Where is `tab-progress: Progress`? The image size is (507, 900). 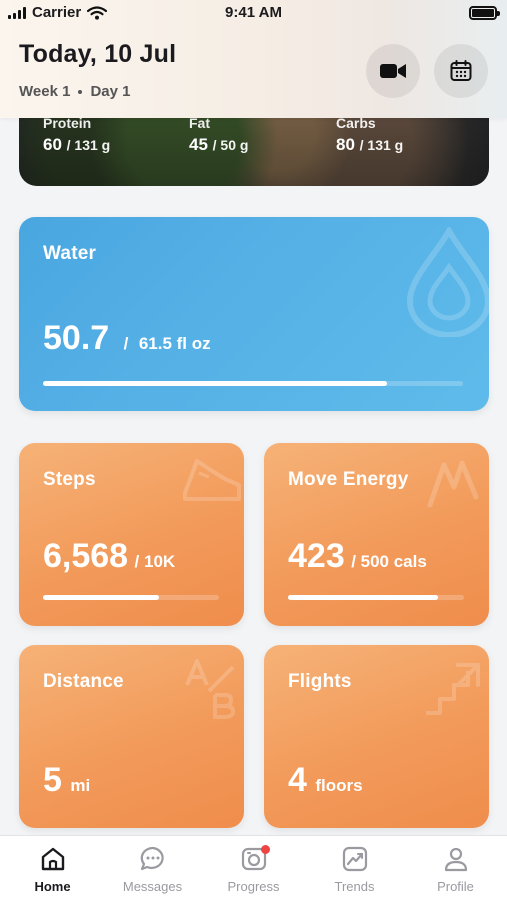 tab-progress: Progress is located at coordinates (253, 869).